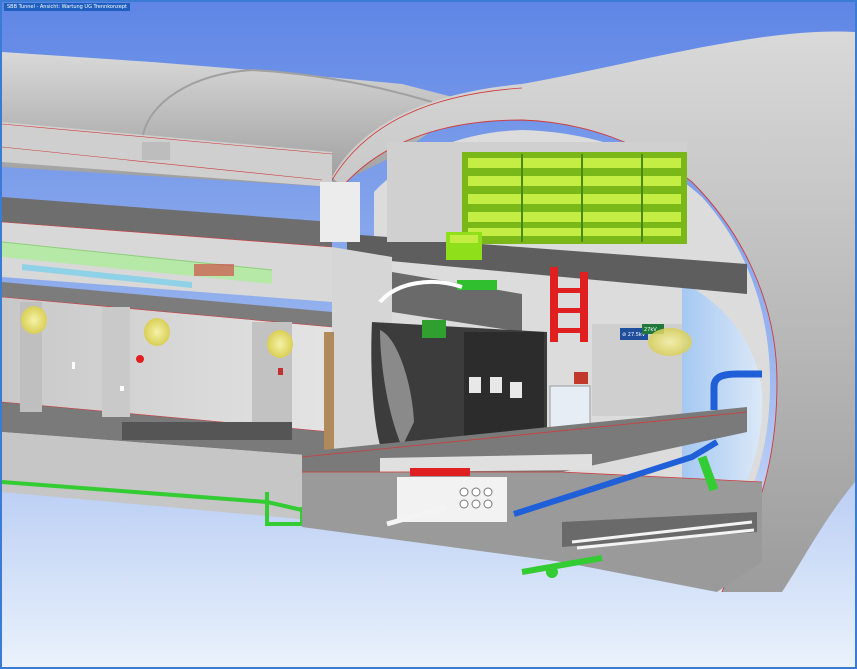 The image size is (857, 669). Describe the element at coordinates (140, 359) in the screenshot. I see `alarm-light` at that location.